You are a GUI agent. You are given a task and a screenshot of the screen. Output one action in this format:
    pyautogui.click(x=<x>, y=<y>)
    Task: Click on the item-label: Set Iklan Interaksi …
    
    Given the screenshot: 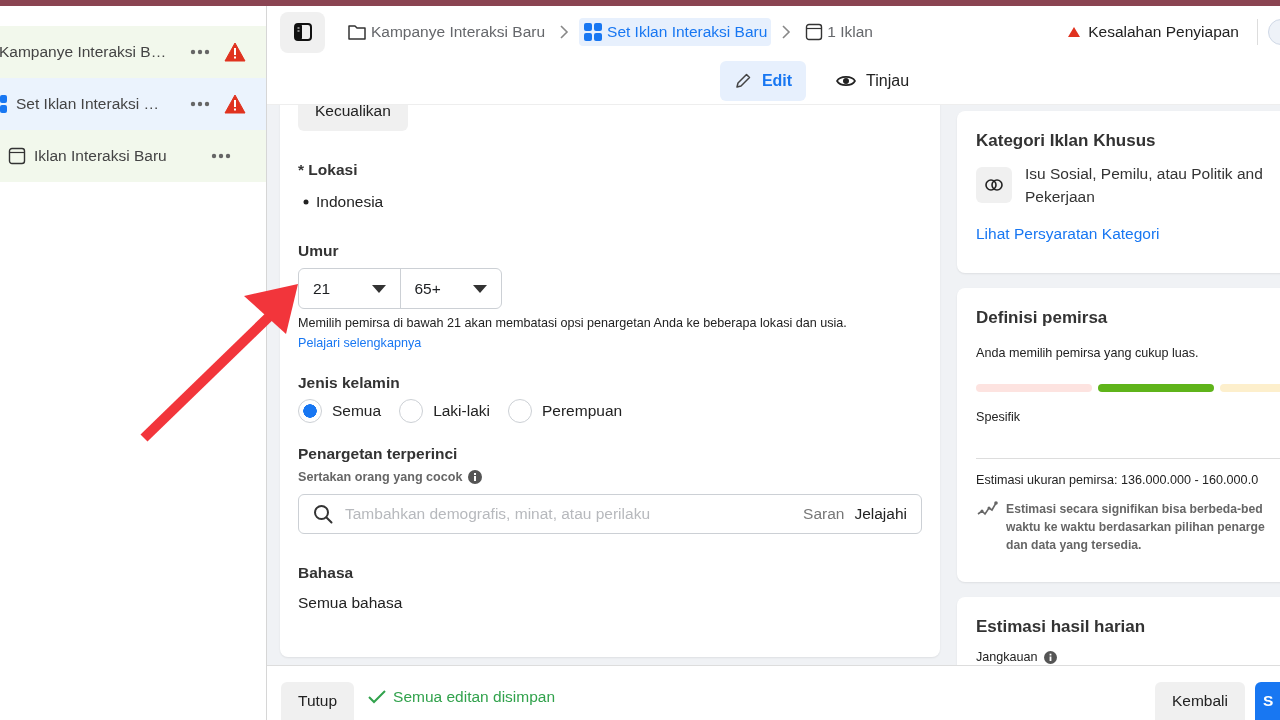 What is the action you would take?
    pyautogui.click(x=88, y=104)
    